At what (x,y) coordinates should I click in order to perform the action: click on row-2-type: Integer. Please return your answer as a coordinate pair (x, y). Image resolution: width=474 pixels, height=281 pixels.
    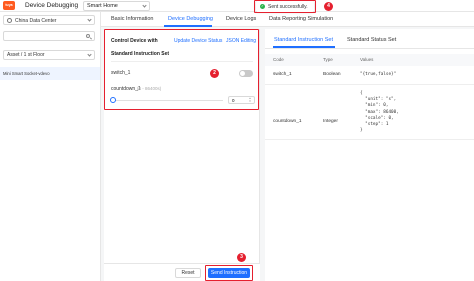
    Looking at the image, I should click on (330, 121).